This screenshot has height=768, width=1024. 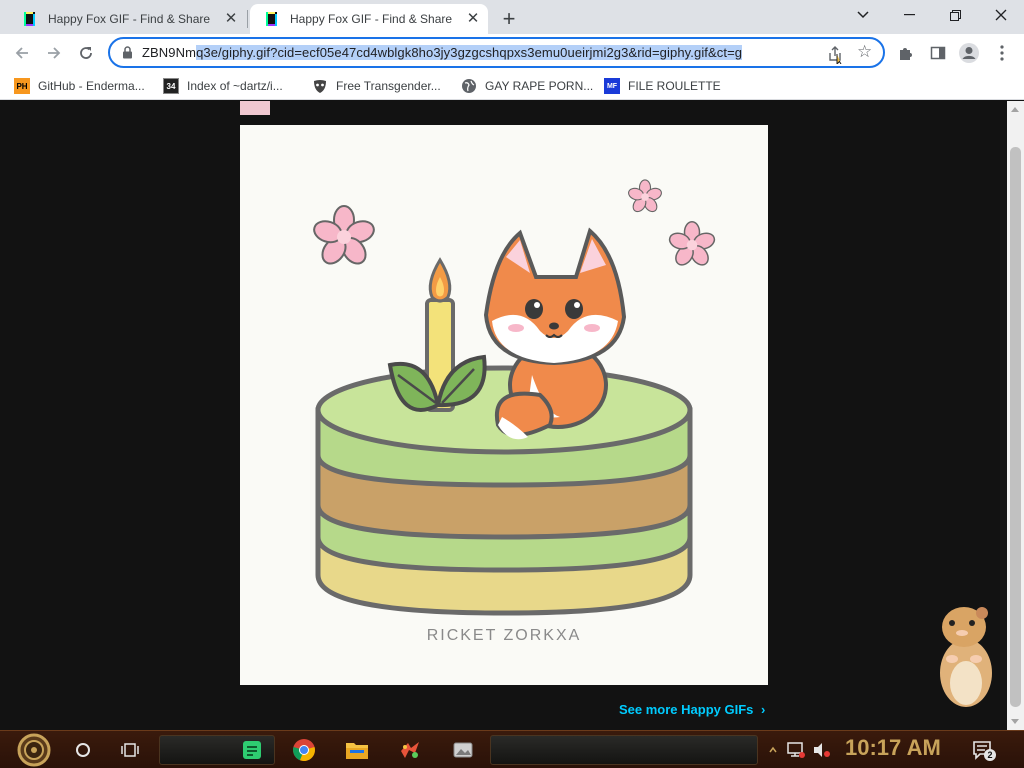 I want to click on taskbar-clock: 10:17 AM, so click(x=893, y=748).